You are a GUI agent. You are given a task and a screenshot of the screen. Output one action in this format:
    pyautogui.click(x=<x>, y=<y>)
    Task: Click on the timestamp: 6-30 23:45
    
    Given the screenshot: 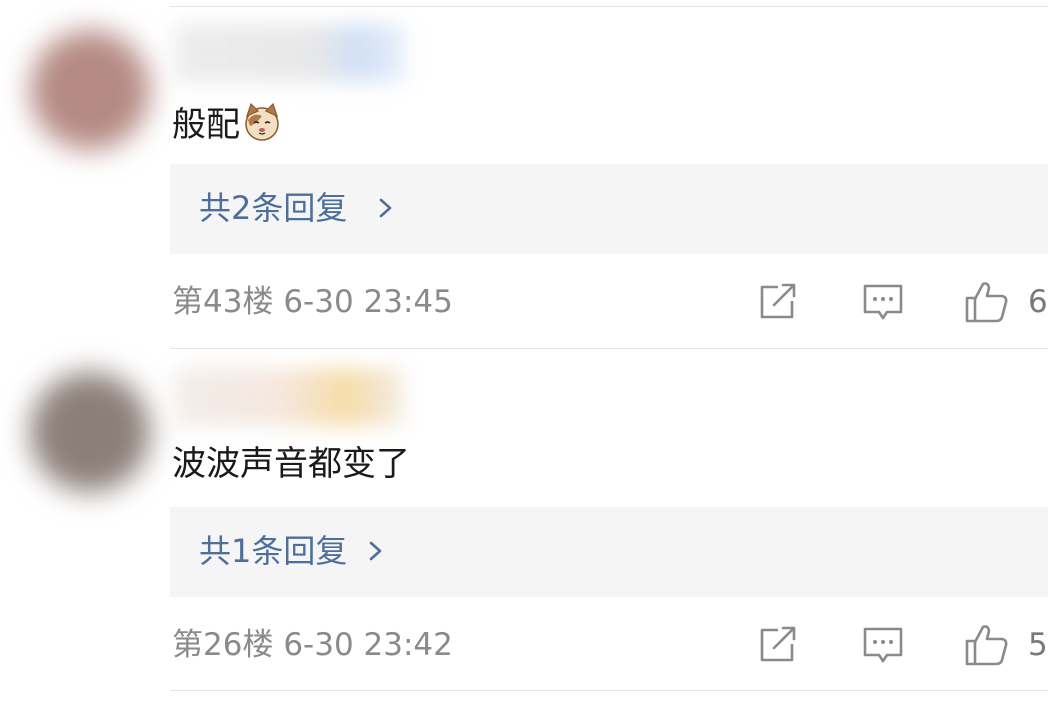 What is the action you would take?
    pyautogui.click(x=368, y=302)
    